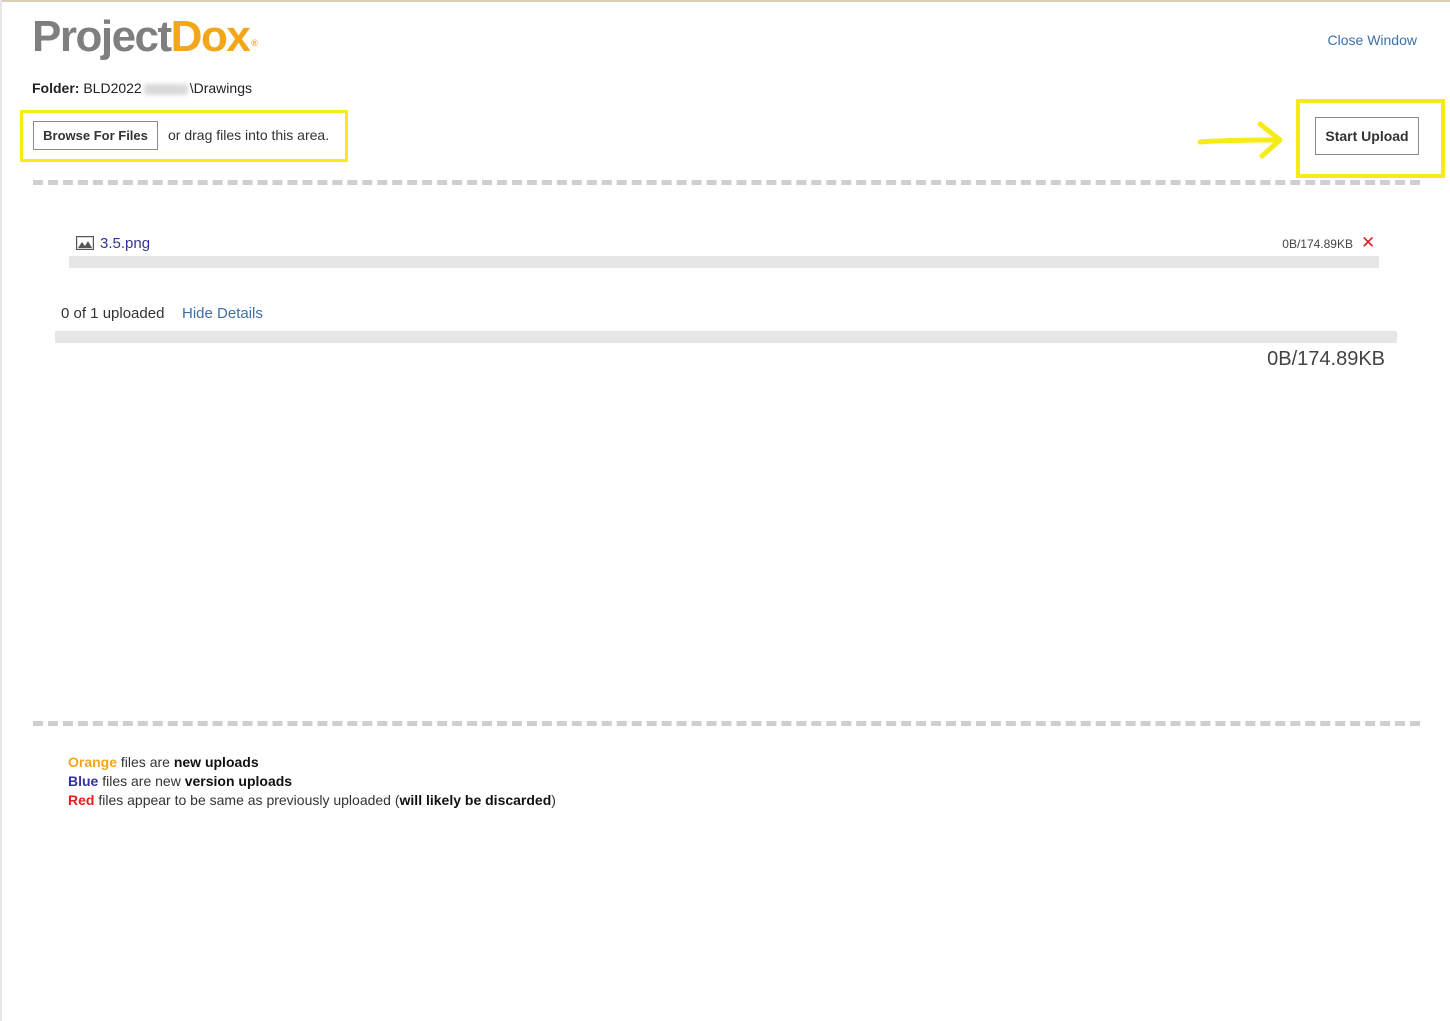  I want to click on logo-text-project: Project, so click(102, 36).